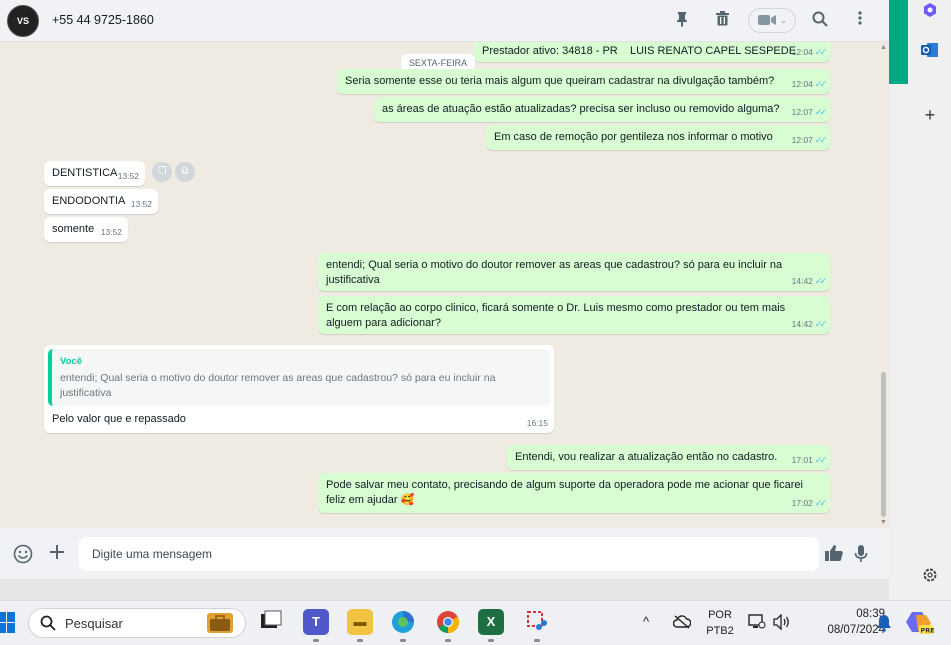 The height and width of the screenshot is (645, 951). I want to click on side-panel, so click(920, 300).